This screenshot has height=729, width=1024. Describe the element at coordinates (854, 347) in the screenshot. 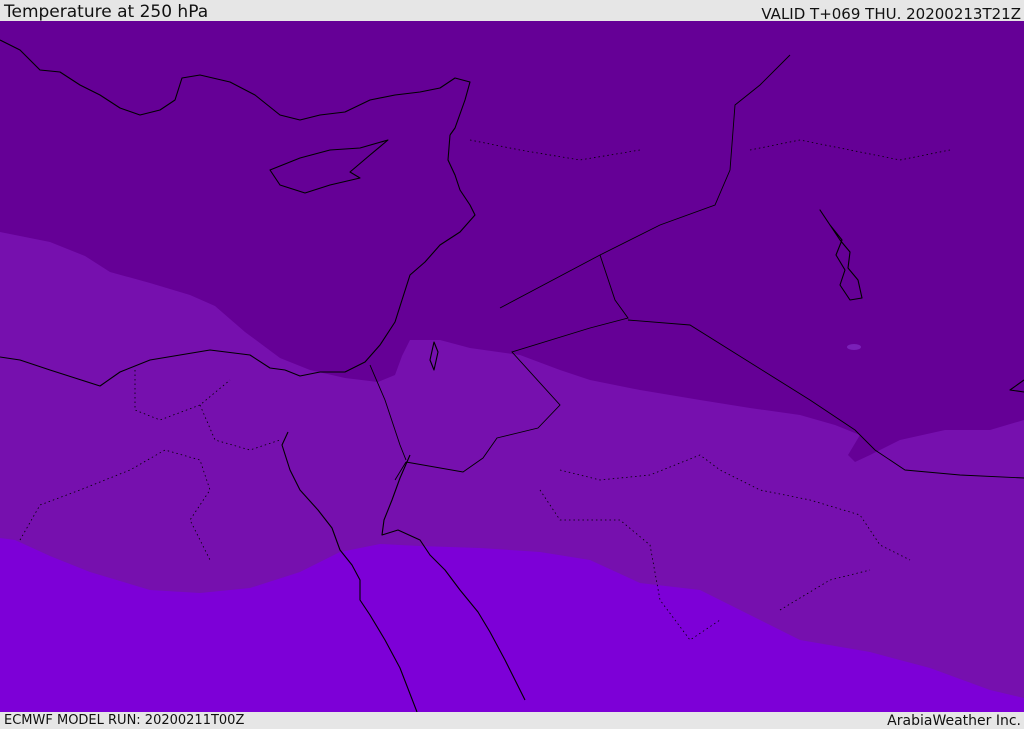

I see `cold-spot` at that location.